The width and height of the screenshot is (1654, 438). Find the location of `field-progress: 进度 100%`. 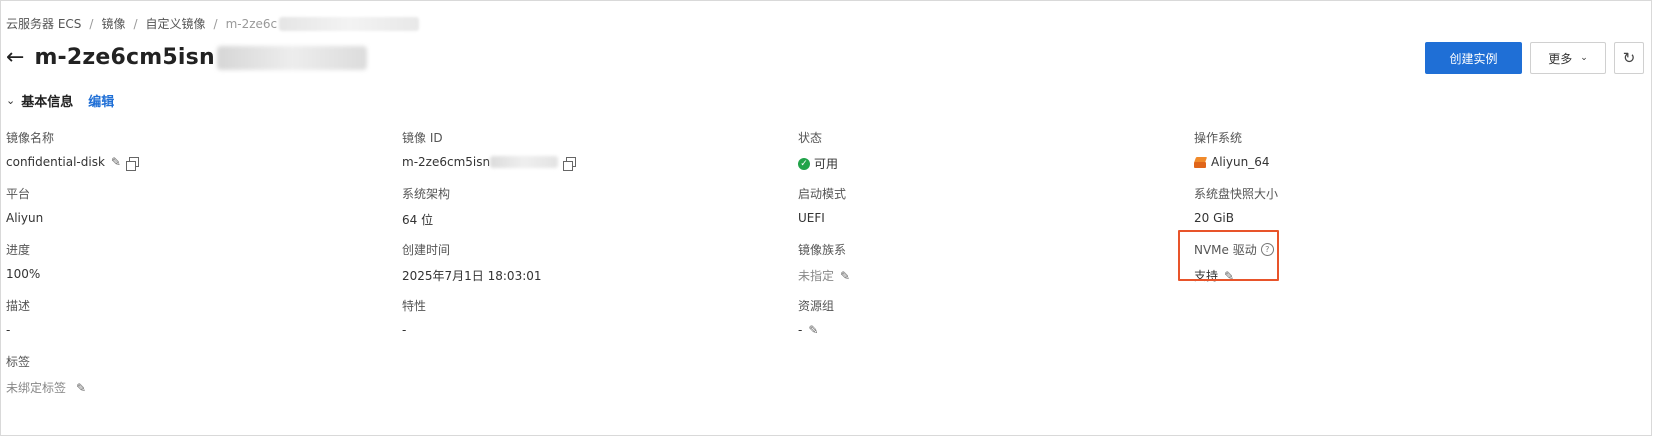

field-progress: 进度 100% is located at coordinates (23, 261).